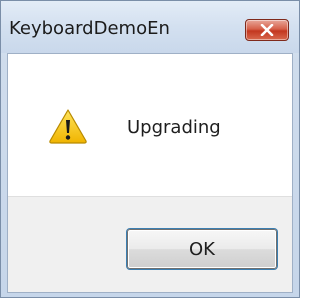 This screenshot has width=320, height=298. I want to click on close-button, so click(267, 30).